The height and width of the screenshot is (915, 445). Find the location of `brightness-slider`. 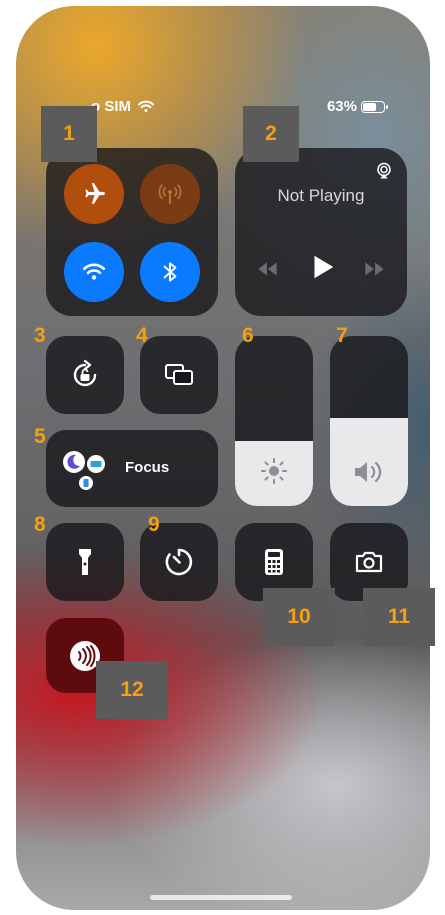

brightness-slider is located at coordinates (274, 421).